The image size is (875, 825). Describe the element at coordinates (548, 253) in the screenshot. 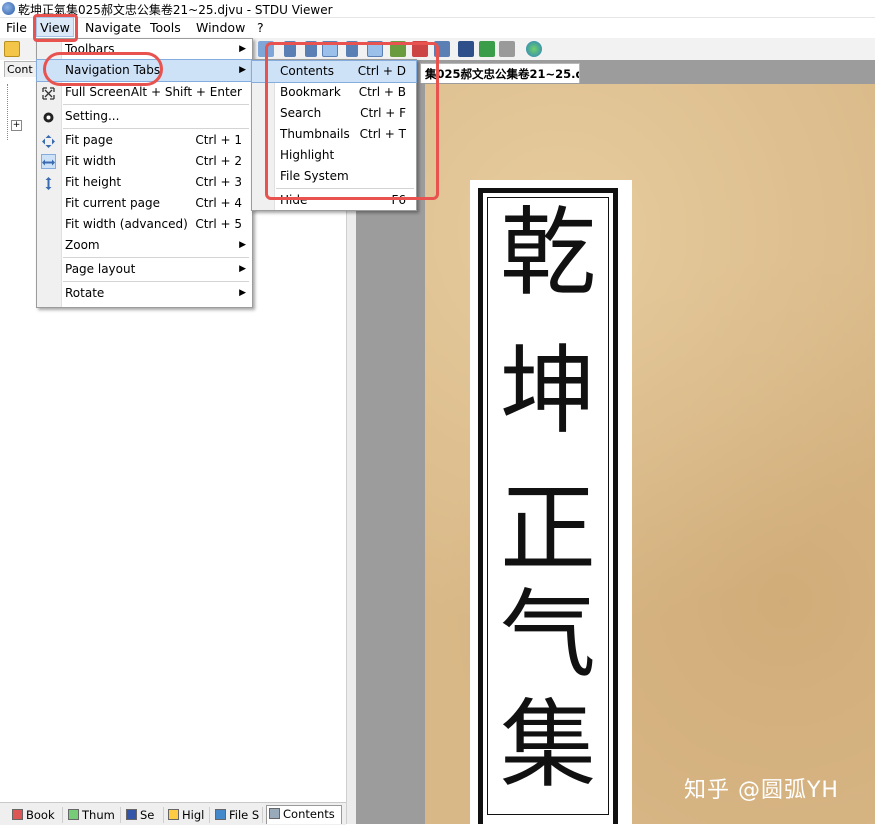

I see `cover-char: 乾` at that location.